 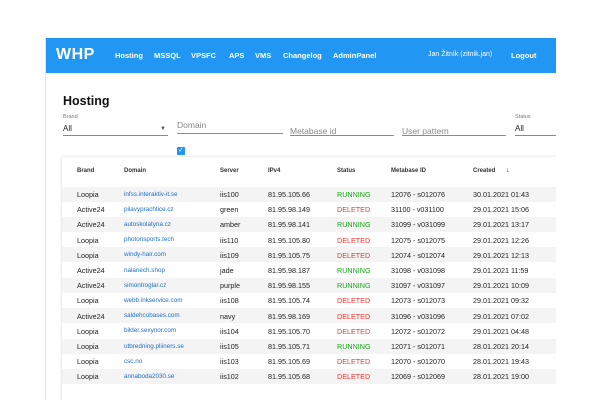 What do you see at coordinates (229, 362) in the screenshot?
I see `cell-server: iis103` at bounding box center [229, 362].